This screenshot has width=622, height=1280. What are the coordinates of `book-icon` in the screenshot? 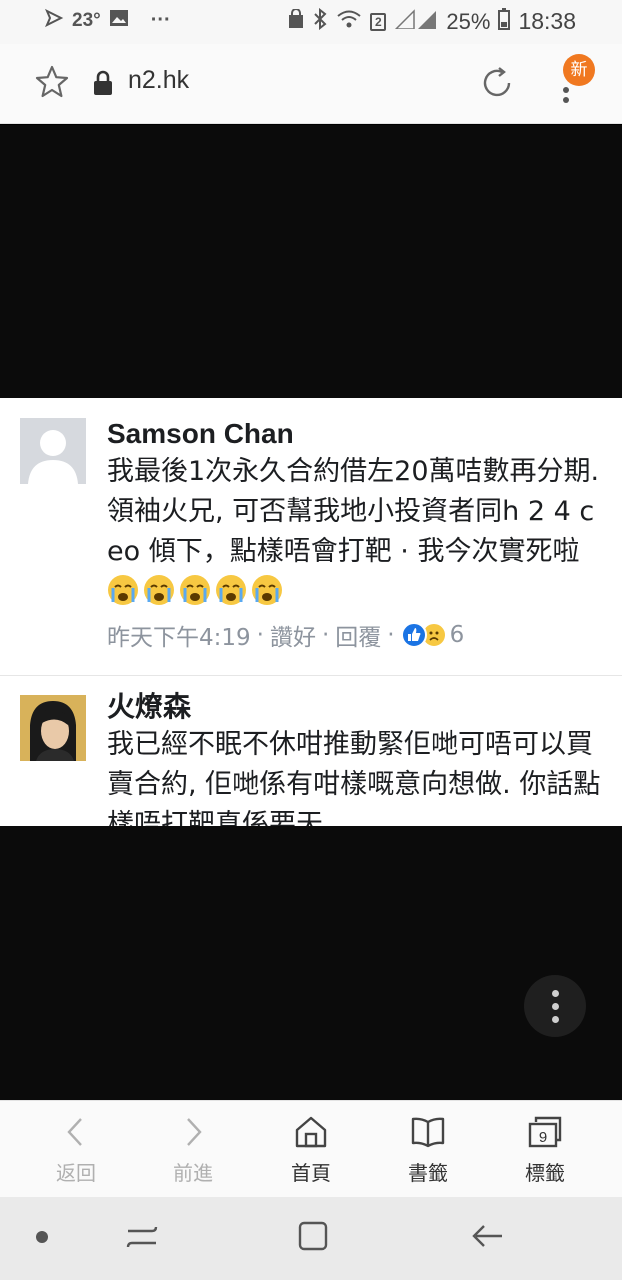 It's located at (428, 1132).